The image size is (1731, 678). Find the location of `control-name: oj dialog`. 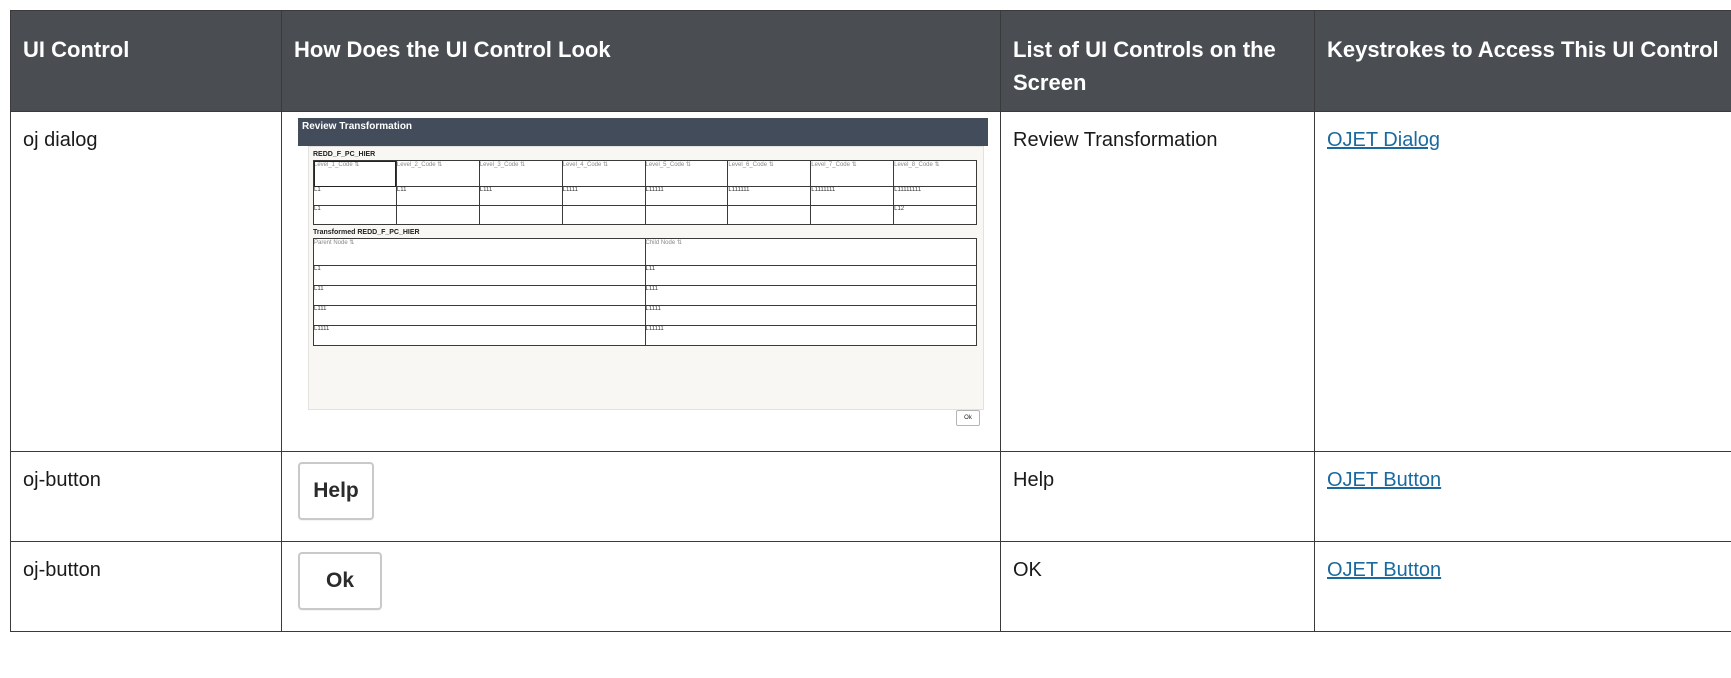

control-name: oj dialog is located at coordinates (60, 140).